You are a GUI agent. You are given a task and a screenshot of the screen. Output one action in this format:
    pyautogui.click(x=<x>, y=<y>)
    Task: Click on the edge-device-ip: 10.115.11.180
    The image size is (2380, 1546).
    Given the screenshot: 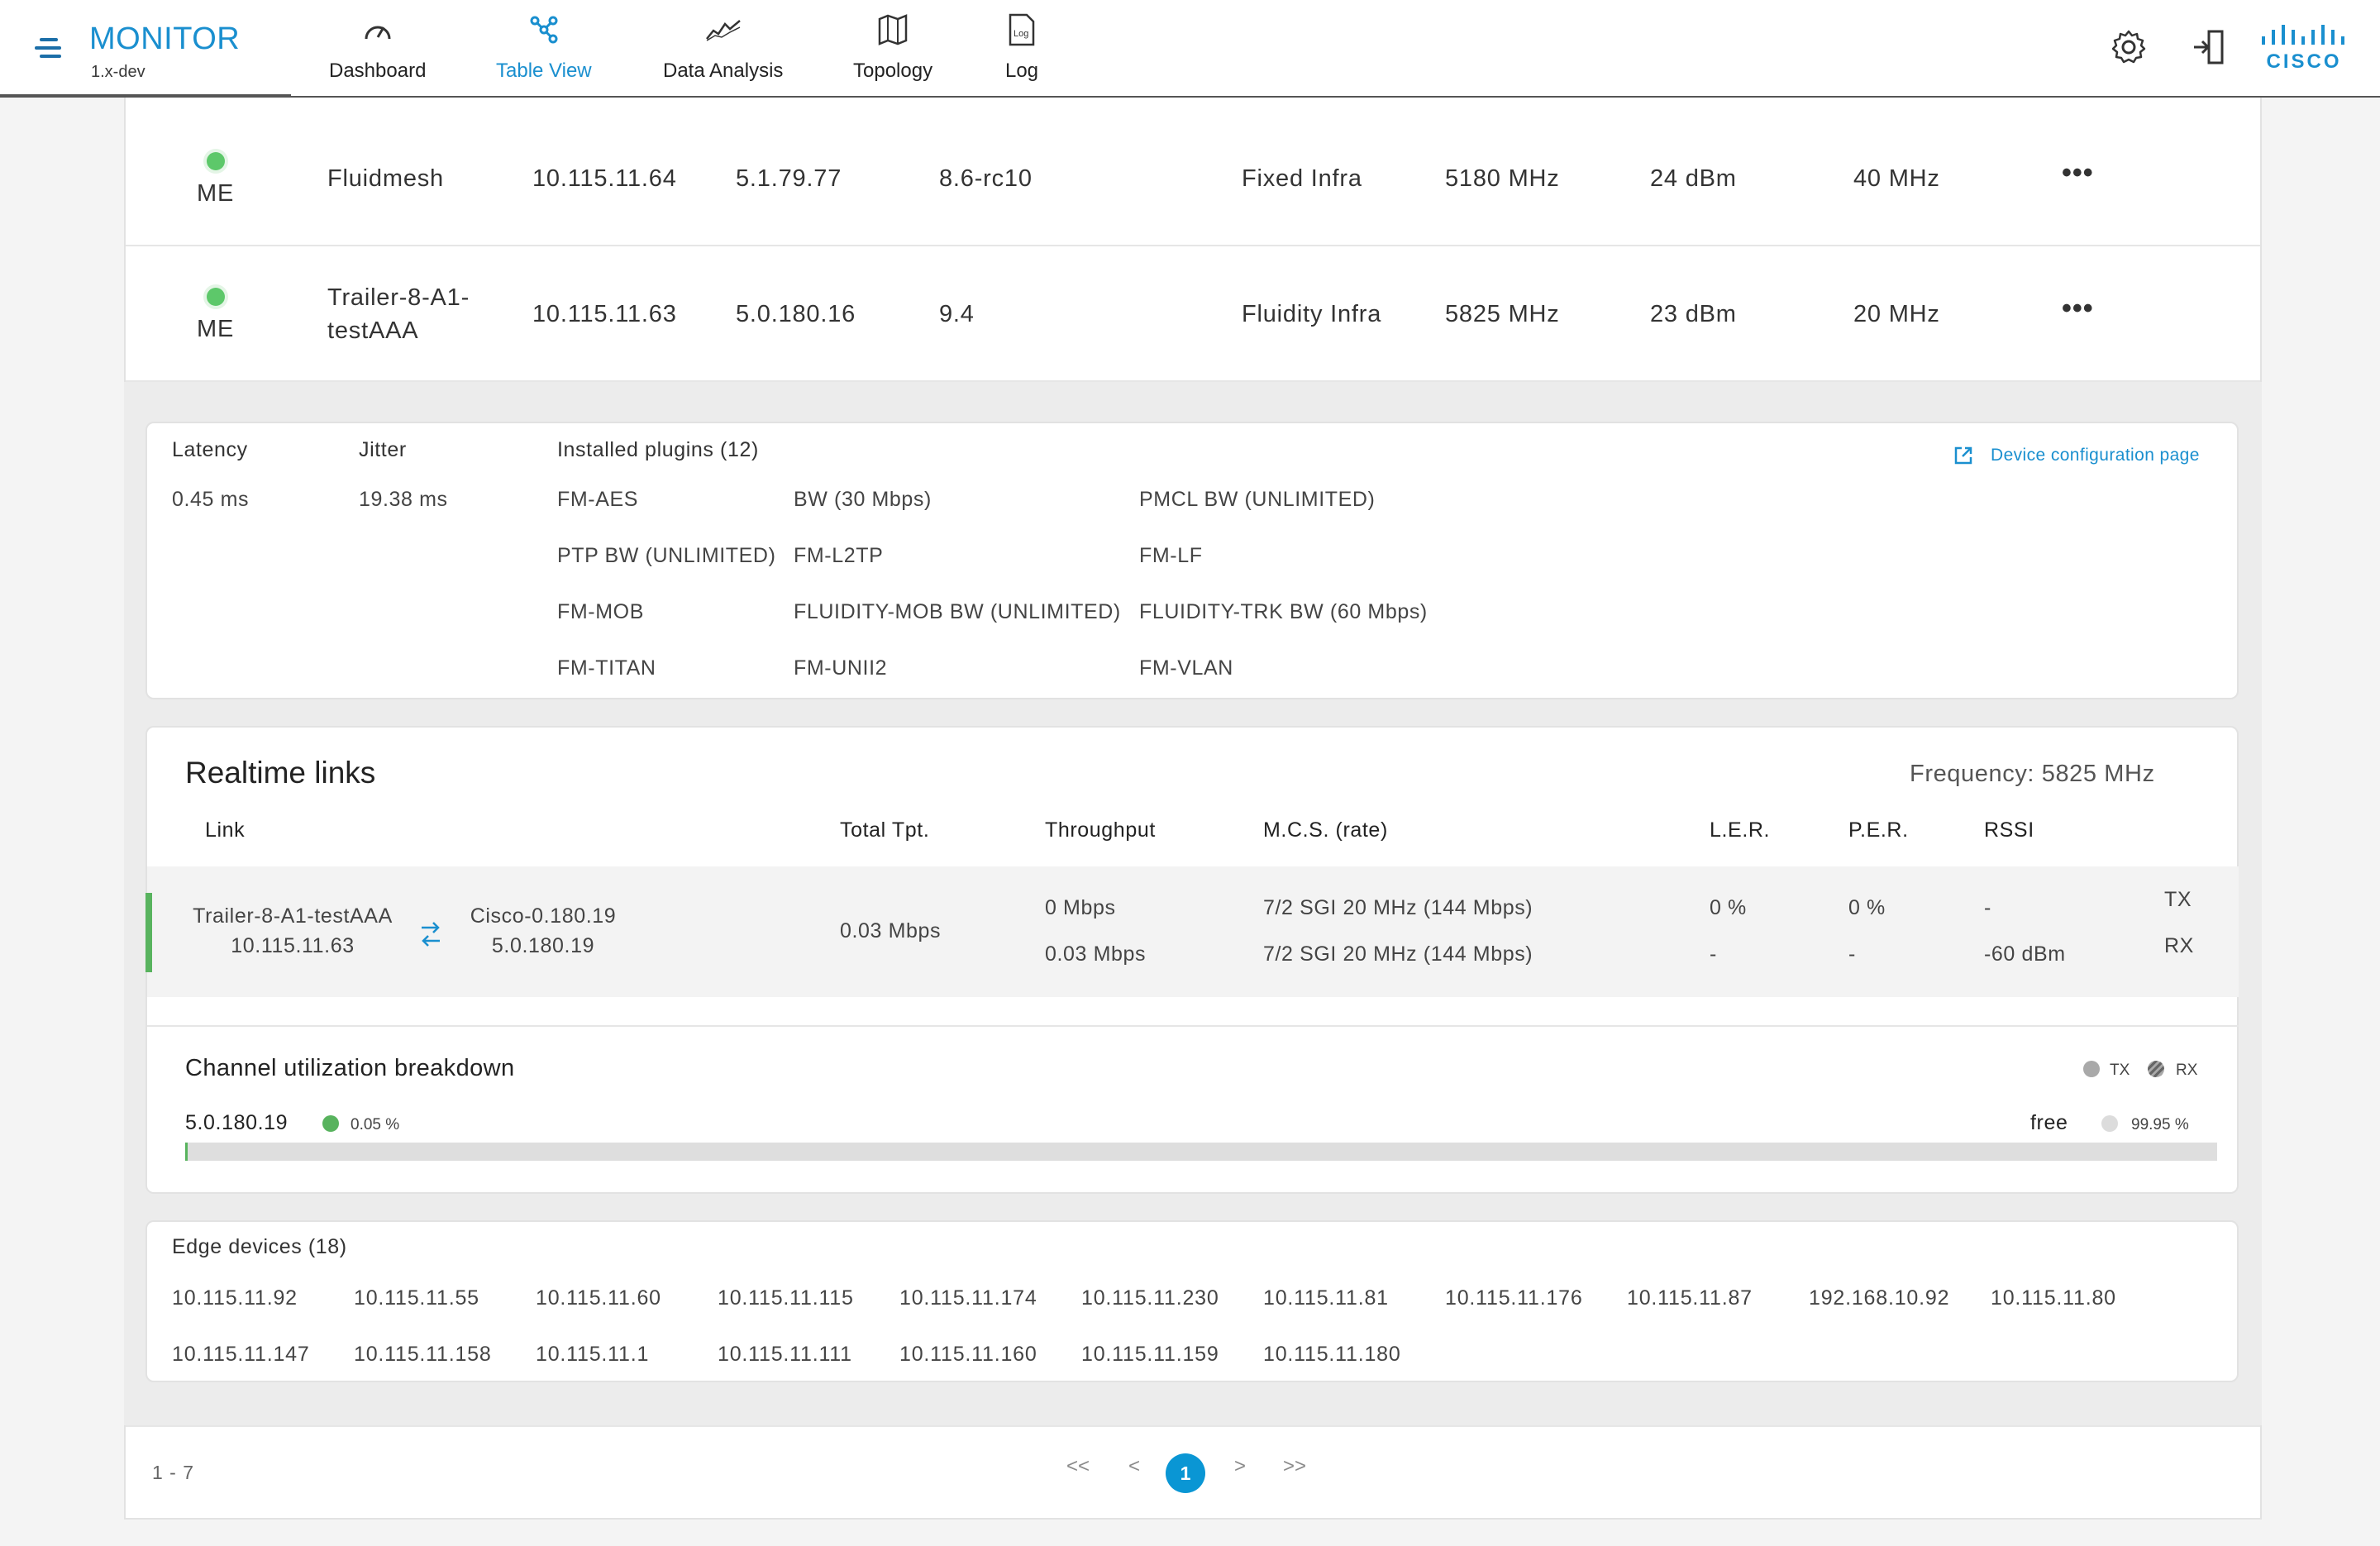 What is the action you would take?
    pyautogui.click(x=1332, y=1354)
    